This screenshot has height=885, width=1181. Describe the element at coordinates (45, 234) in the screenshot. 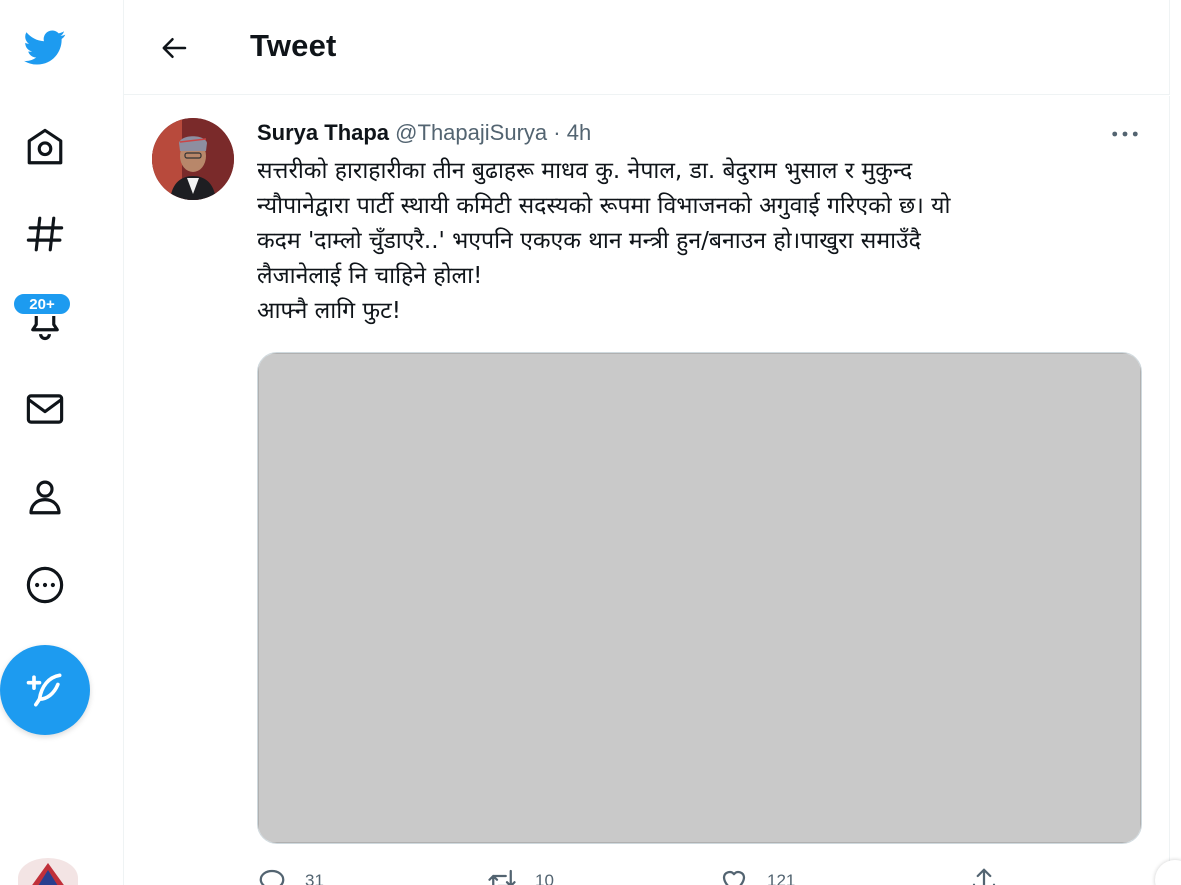

I see `explore-hashtag-icon` at that location.